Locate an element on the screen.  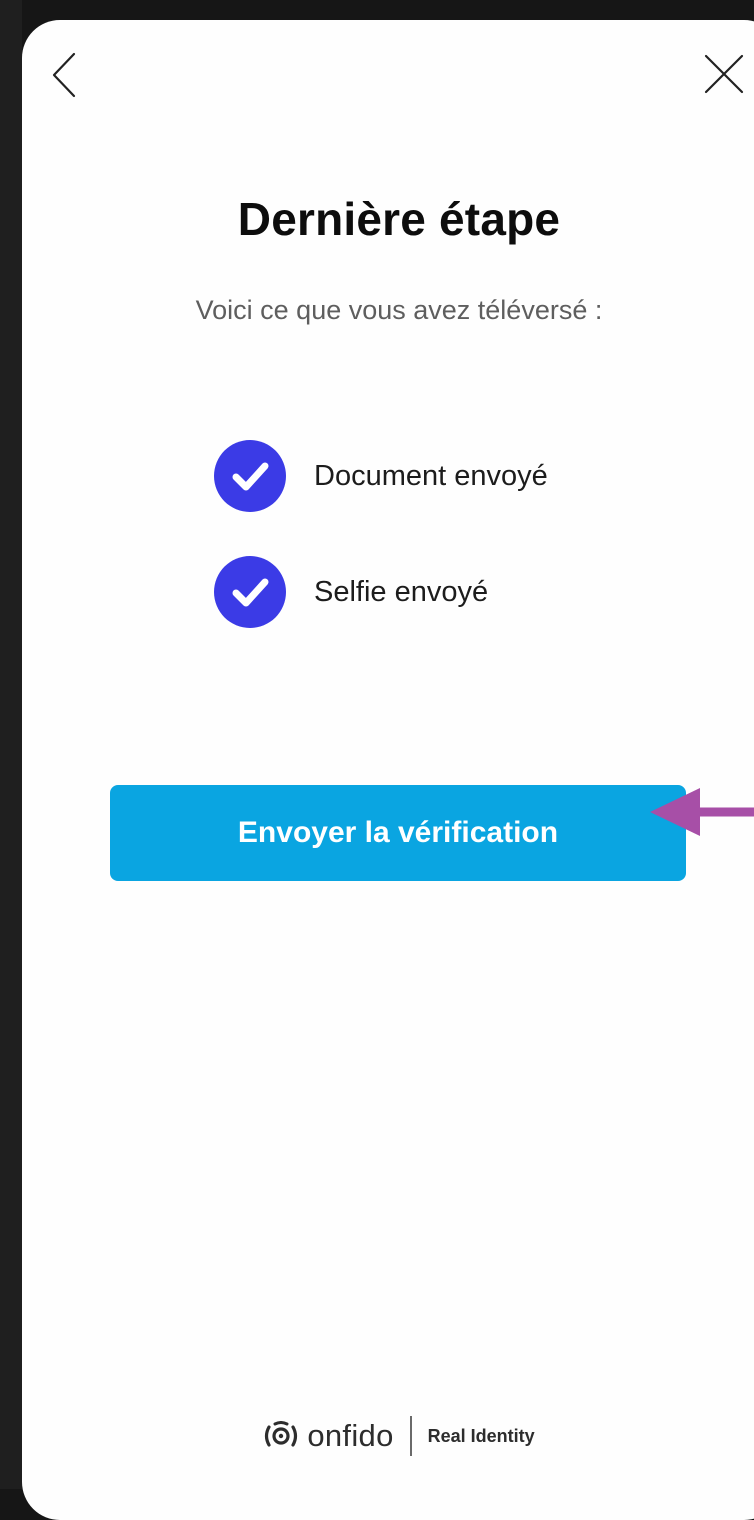
brand-tagline: Real Identity is located at coordinates (481, 1435).